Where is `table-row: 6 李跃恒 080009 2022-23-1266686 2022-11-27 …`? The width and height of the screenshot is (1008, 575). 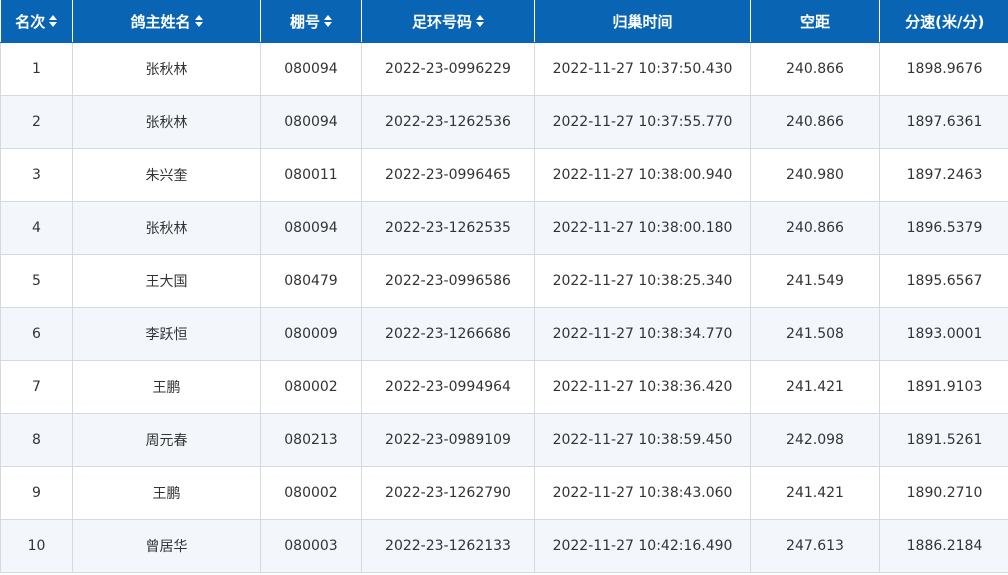
table-row: 6 李跃恒 080009 2022-23-1266686 2022-11-27 … is located at coordinates (504, 334).